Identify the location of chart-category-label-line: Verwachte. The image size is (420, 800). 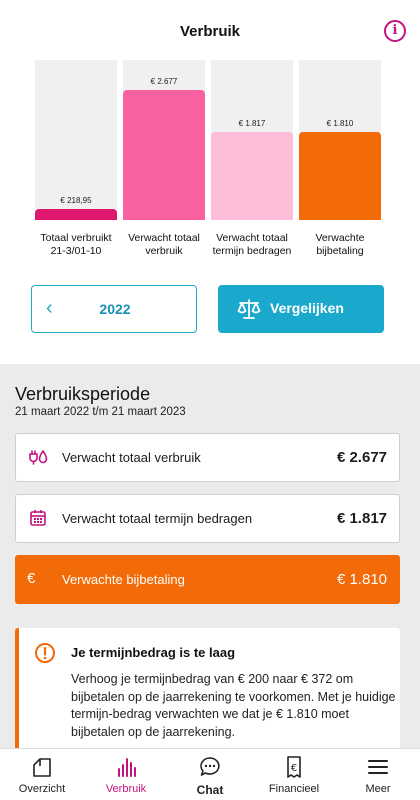
(340, 238).